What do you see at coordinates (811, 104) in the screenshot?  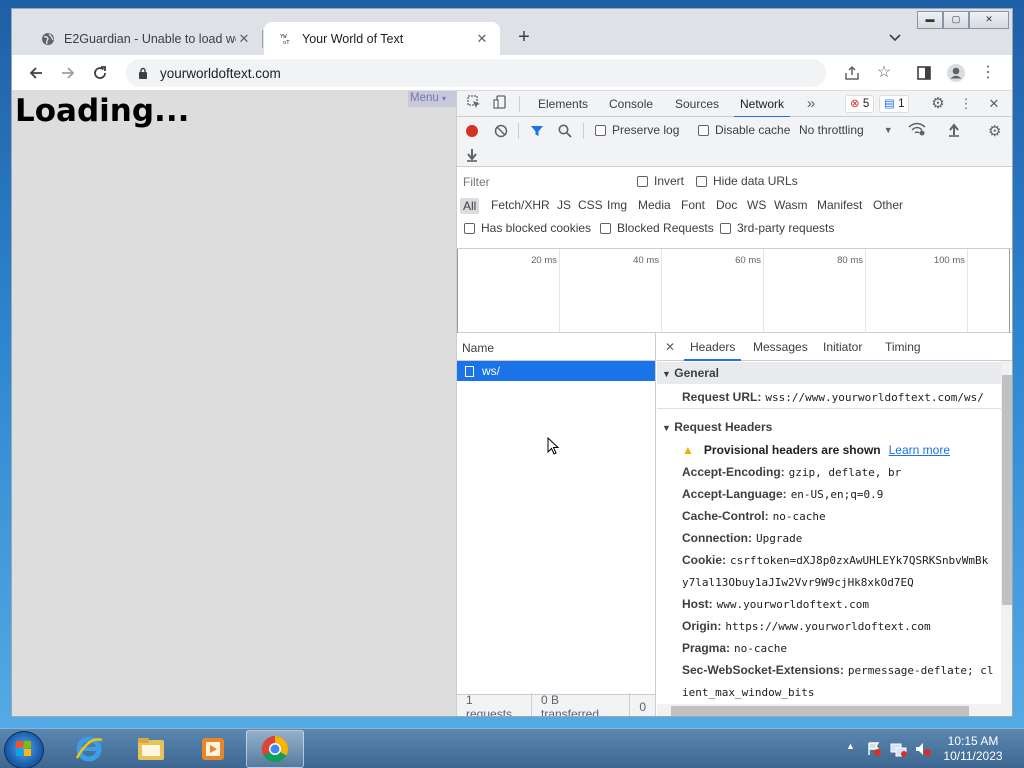 I see `more-panels-icon: »` at bounding box center [811, 104].